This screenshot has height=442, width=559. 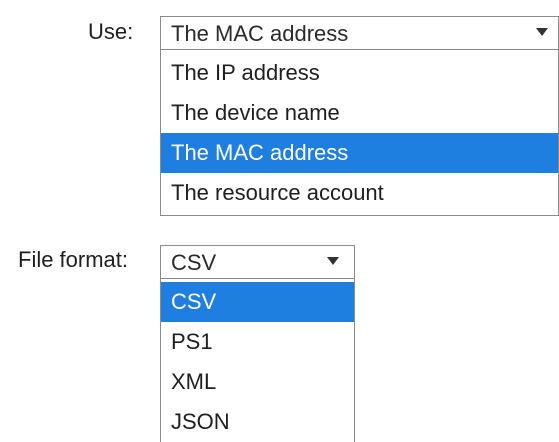 What do you see at coordinates (359, 153) in the screenshot?
I see `use-option-mac-address: The MAC address` at bounding box center [359, 153].